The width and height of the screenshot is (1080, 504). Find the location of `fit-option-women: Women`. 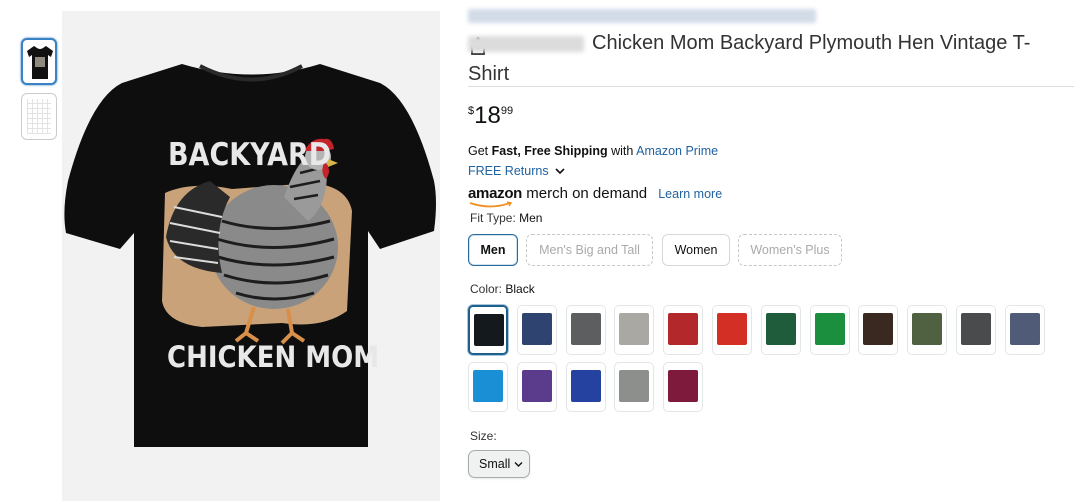

fit-option-women: Women is located at coordinates (696, 250).